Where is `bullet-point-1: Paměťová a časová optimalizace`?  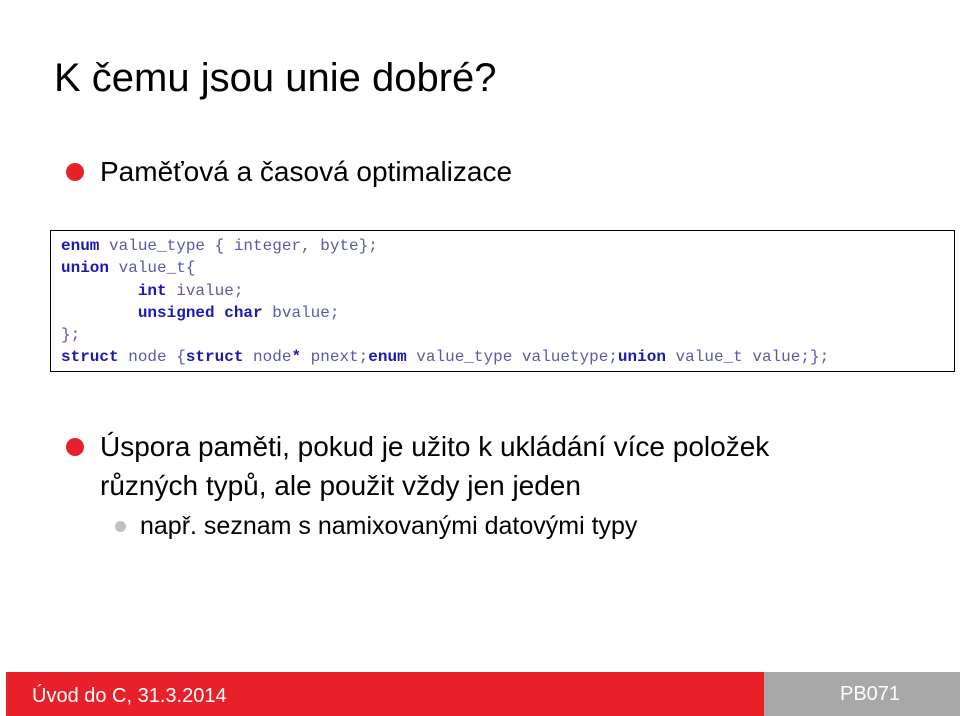 bullet-point-1: Paměťová a časová optimalizace is located at coordinates (306, 171).